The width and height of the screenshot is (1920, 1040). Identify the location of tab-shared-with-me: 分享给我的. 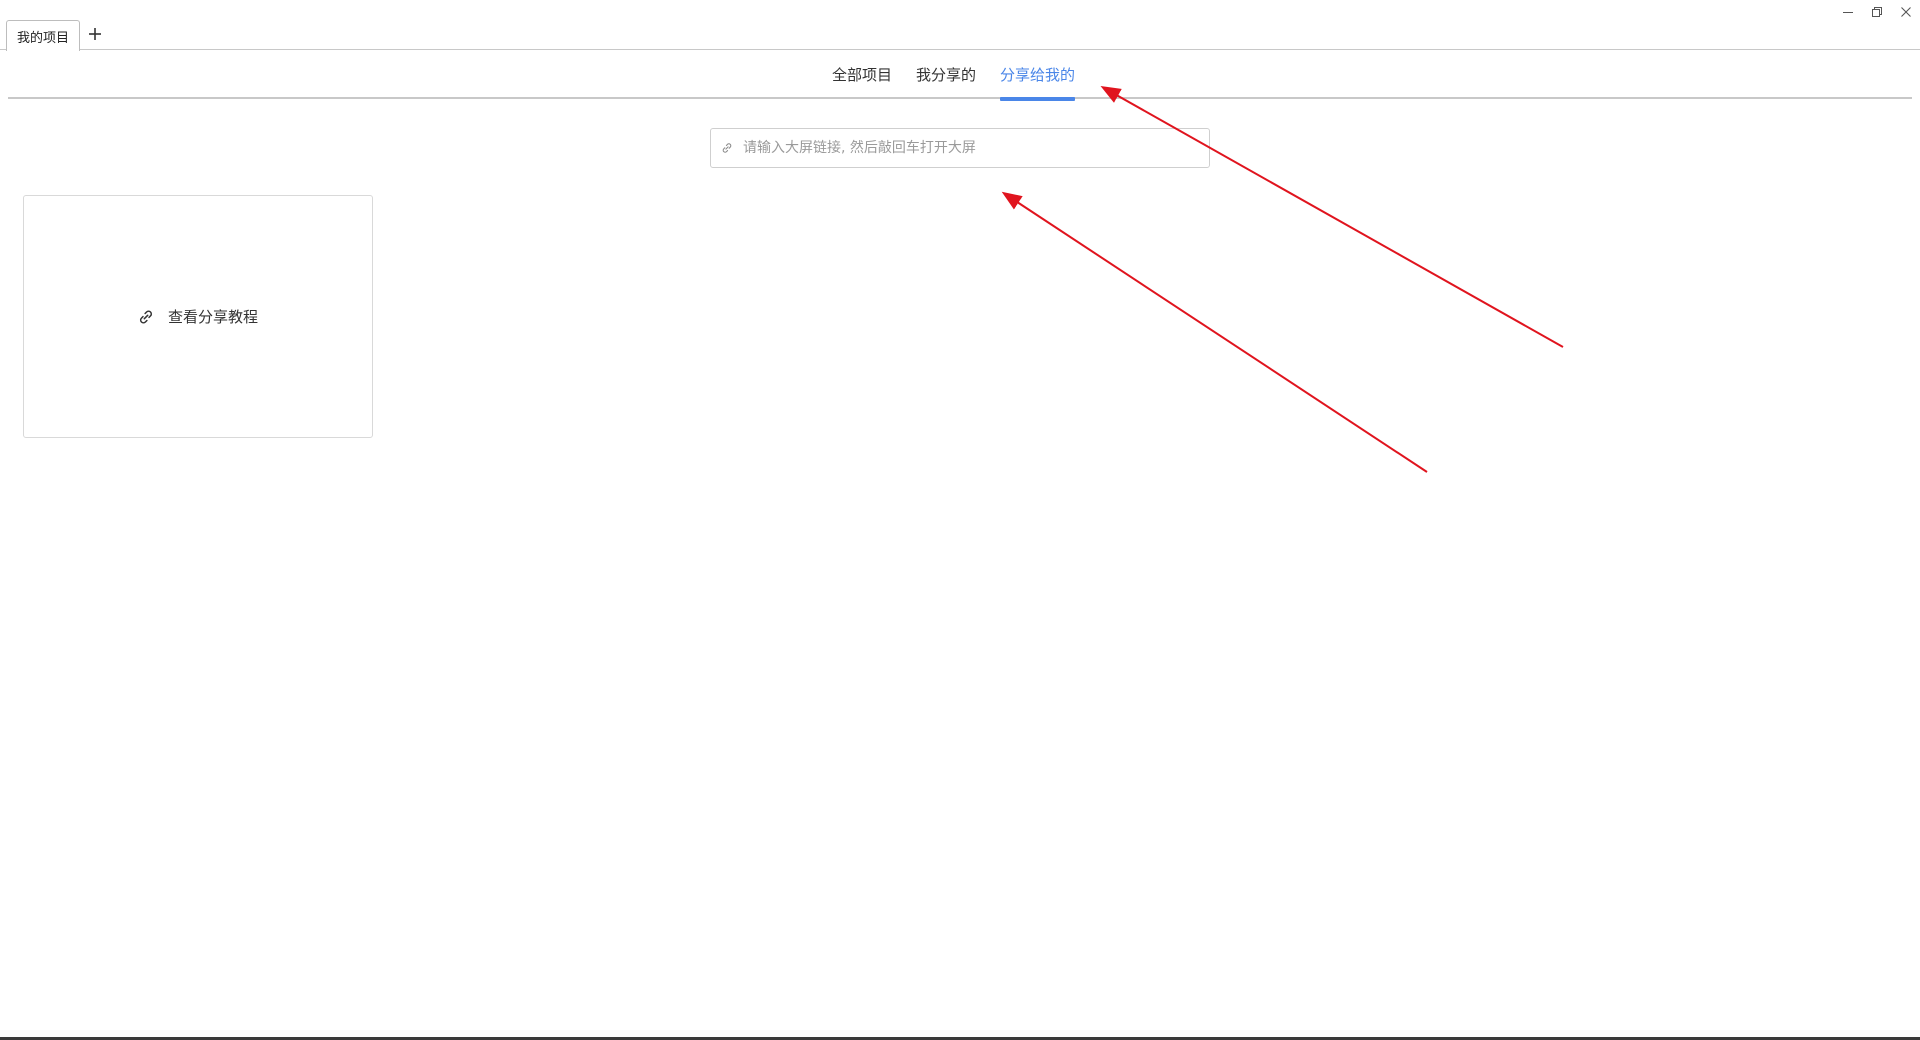
(1038, 75).